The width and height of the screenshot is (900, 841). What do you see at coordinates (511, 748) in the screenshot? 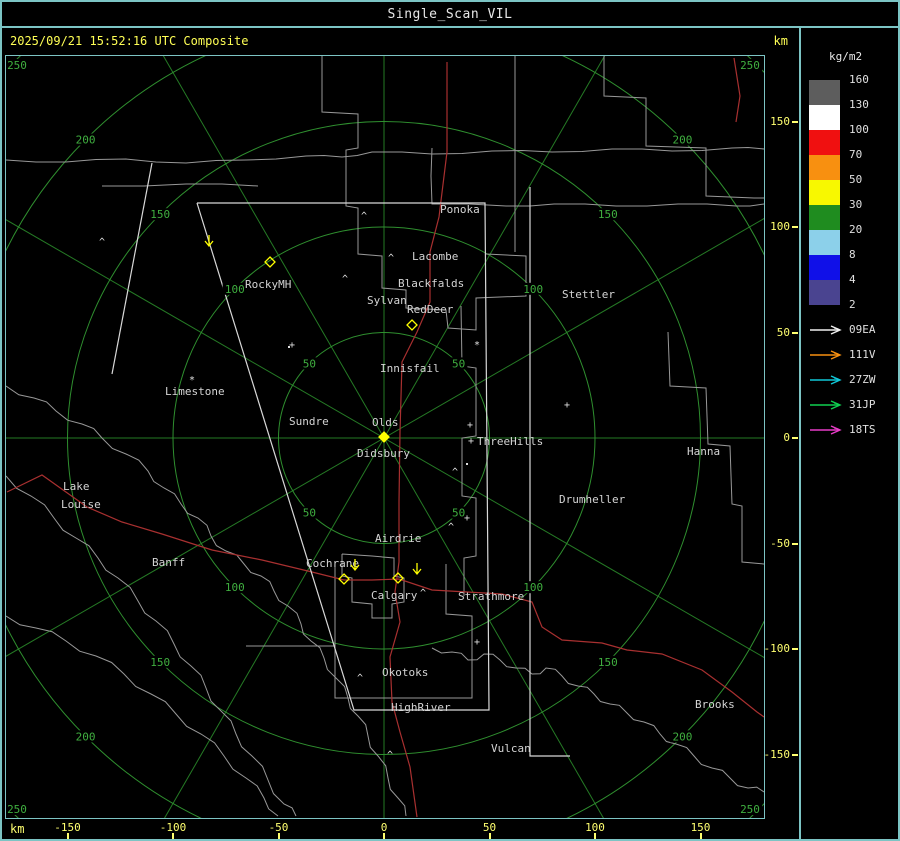
I see `city-label-vulcan: Vulcan` at bounding box center [511, 748].